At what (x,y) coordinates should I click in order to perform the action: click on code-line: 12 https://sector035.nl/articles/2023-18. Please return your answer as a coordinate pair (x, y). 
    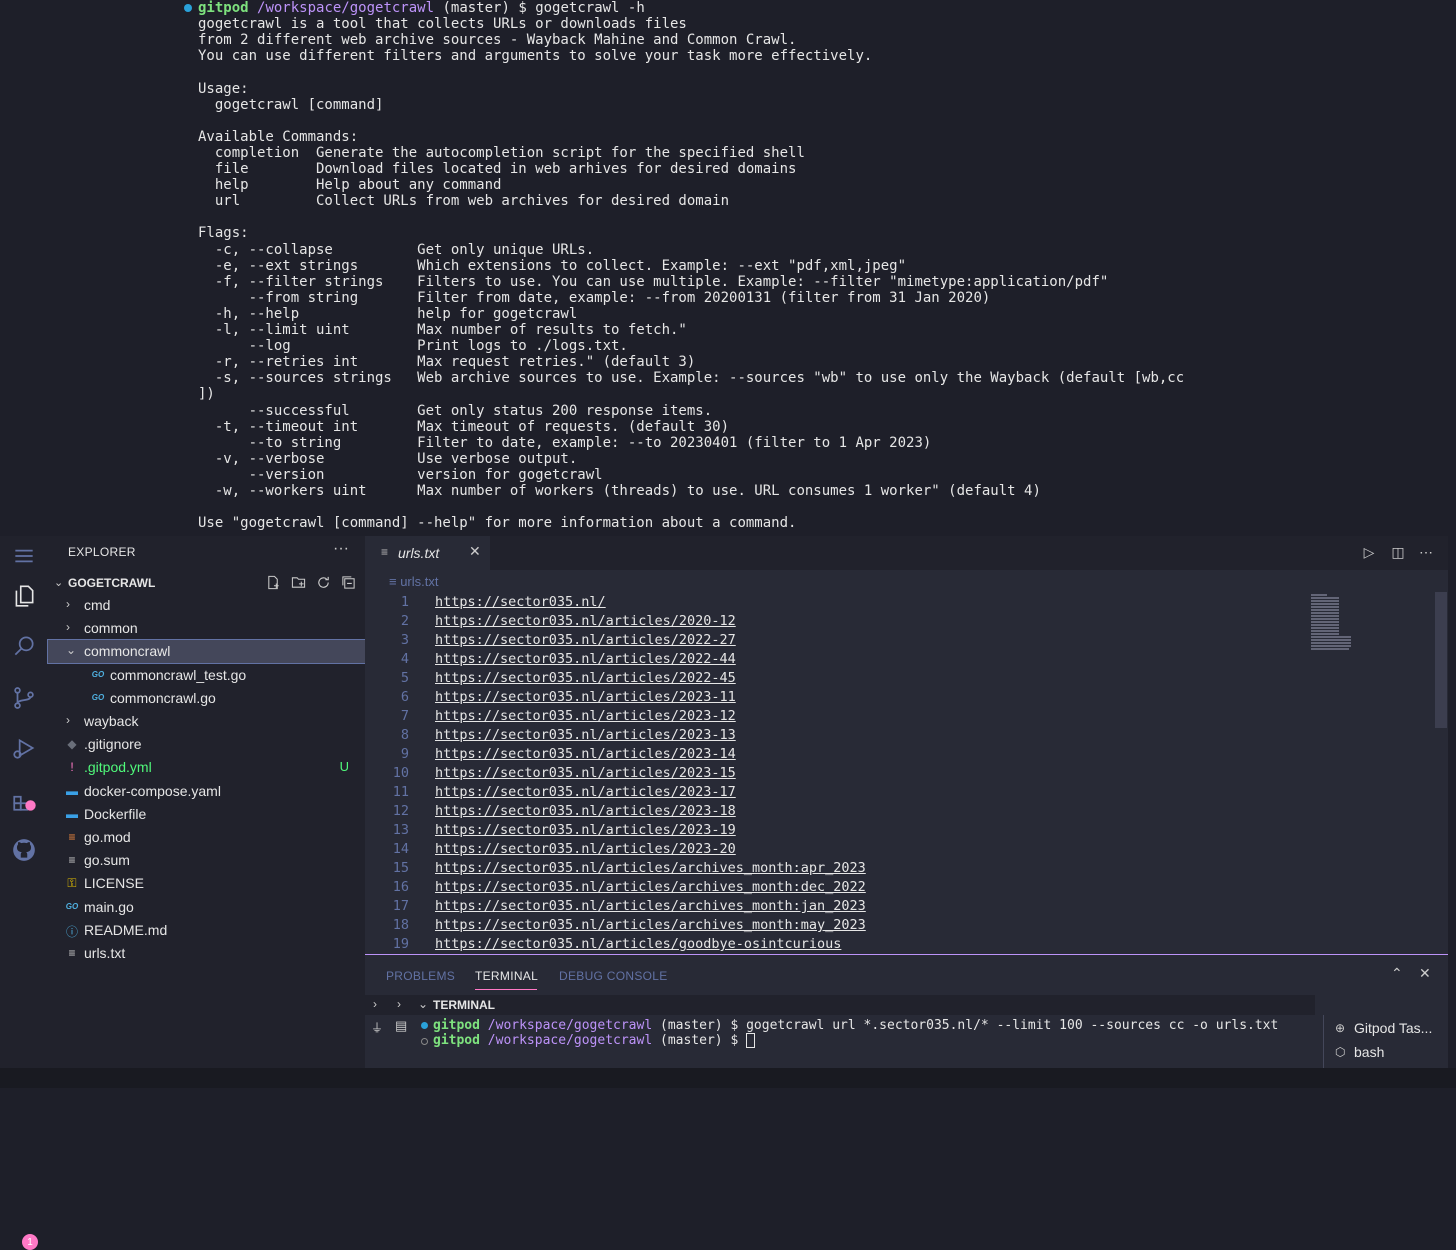
    Looking at the image, I should click on (835, 811).